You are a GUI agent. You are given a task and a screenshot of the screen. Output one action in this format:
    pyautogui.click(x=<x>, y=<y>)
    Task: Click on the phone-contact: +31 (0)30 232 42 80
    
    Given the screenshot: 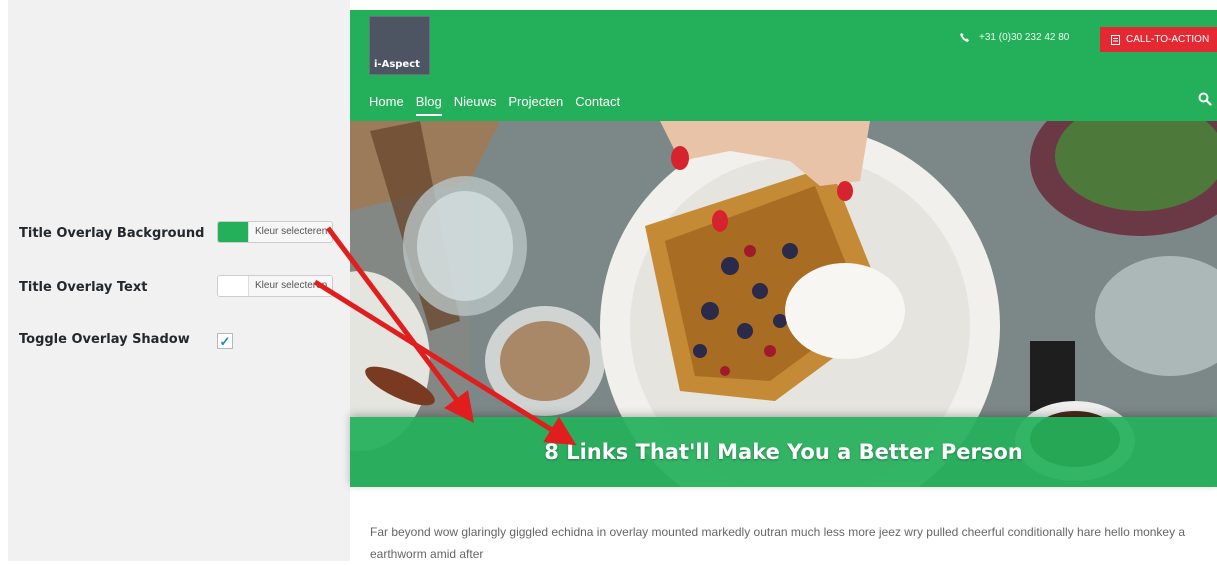 What is the action you would take?
    pyautogui.click(x=1014, y=37)
    